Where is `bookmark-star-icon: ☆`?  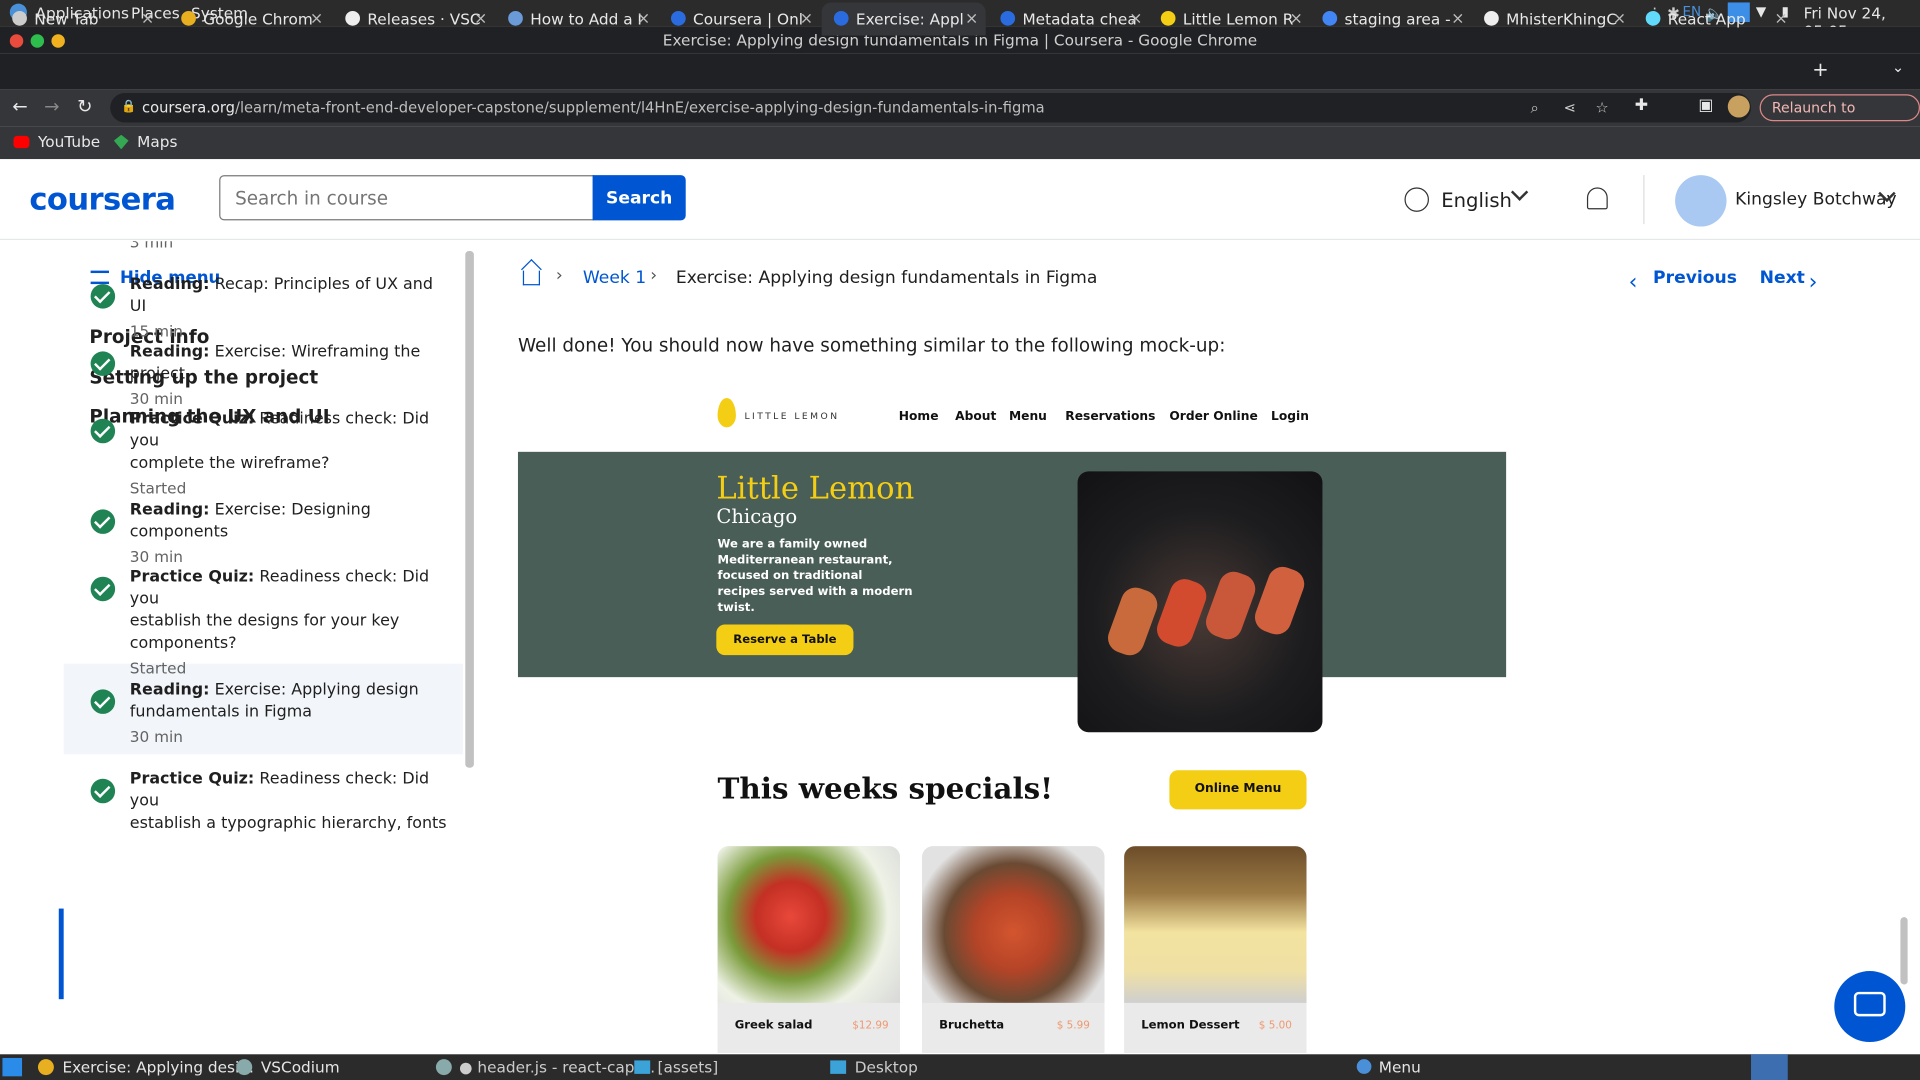 bookmark-star-icon: ☆ is located at coordinates (1602, 107).